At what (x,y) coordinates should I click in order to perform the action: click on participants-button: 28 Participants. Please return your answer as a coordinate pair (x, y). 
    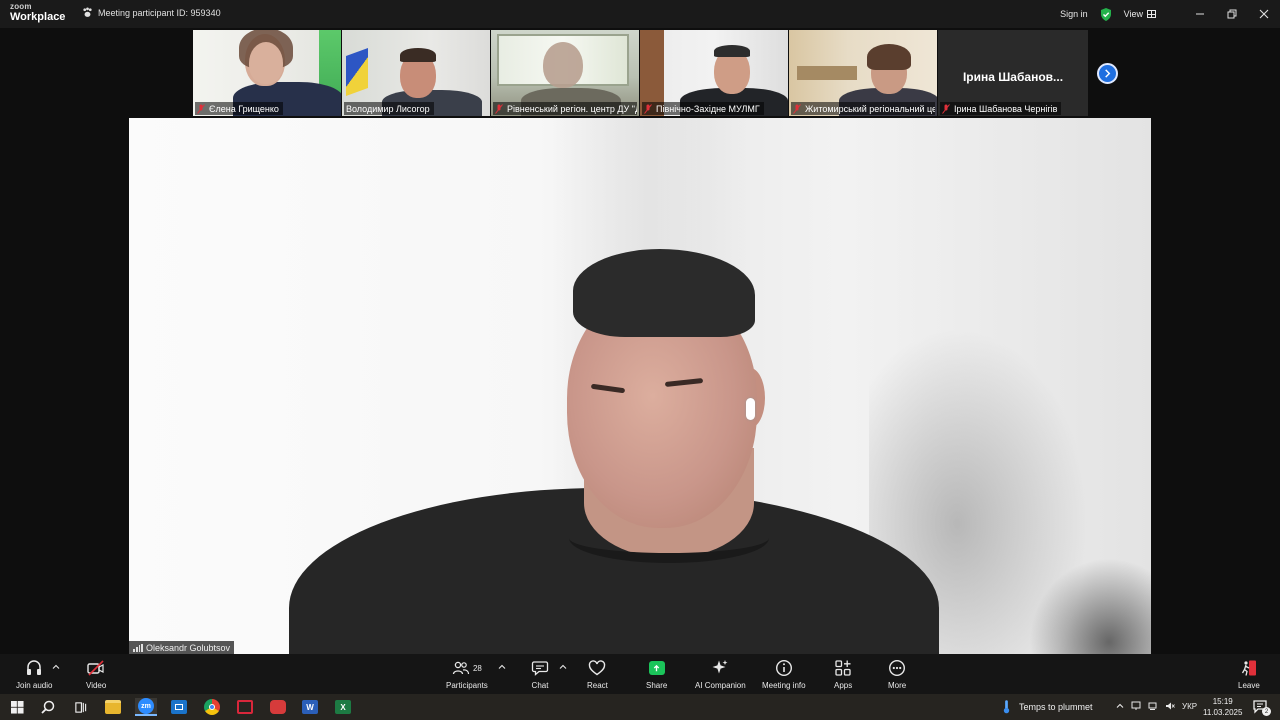
    Looking at the image, I should click on (467, 674).